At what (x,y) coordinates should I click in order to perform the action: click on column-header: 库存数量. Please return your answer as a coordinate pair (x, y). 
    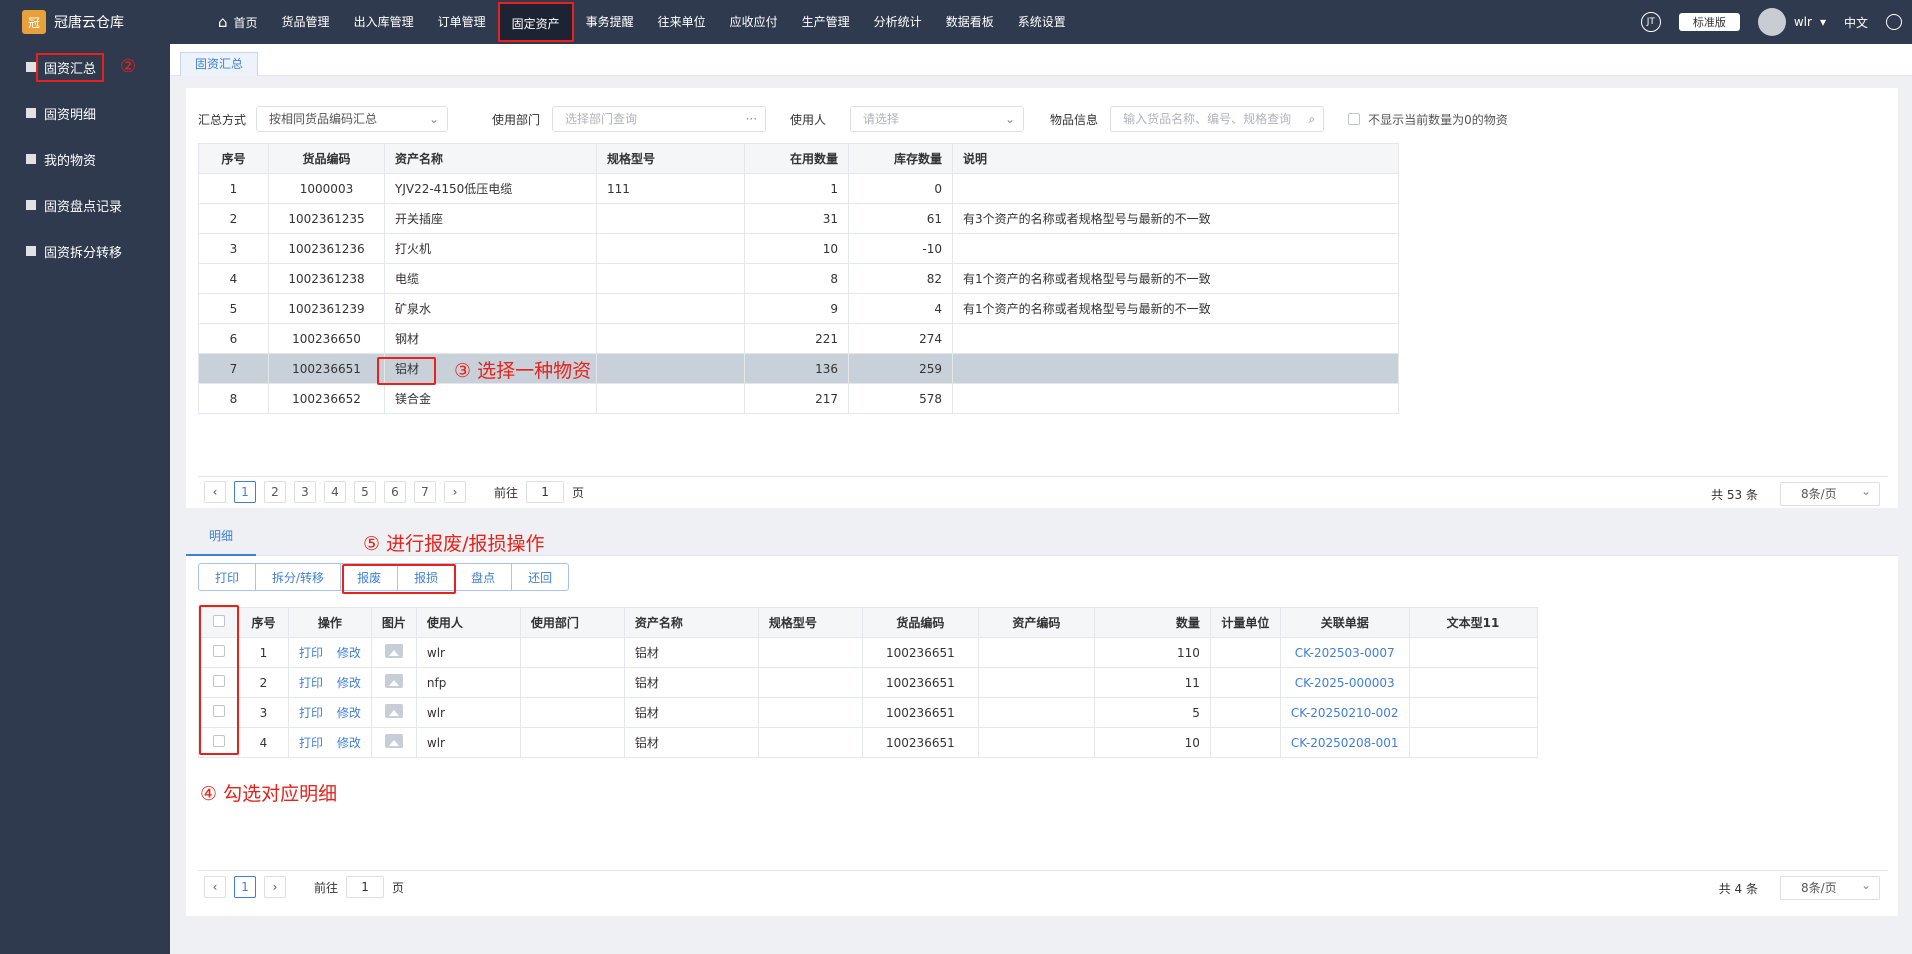
    Looking at the image, I should click on (900, 158).